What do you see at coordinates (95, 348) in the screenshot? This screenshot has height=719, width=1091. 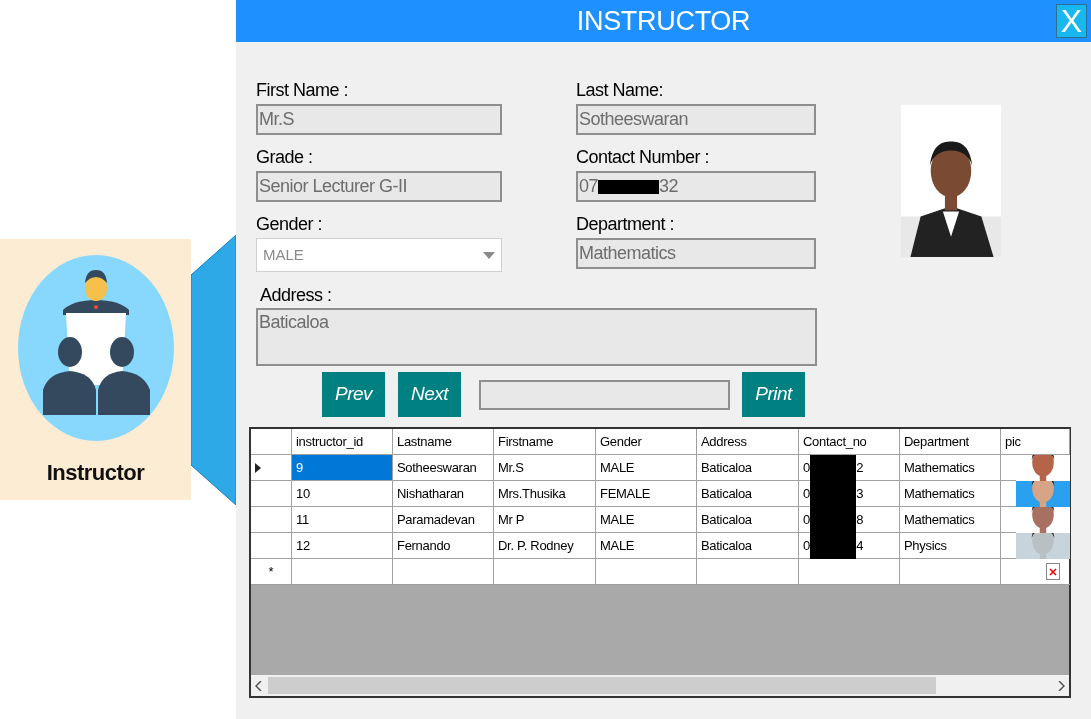 I see `audience-icon` at bounding box center [95, 348].